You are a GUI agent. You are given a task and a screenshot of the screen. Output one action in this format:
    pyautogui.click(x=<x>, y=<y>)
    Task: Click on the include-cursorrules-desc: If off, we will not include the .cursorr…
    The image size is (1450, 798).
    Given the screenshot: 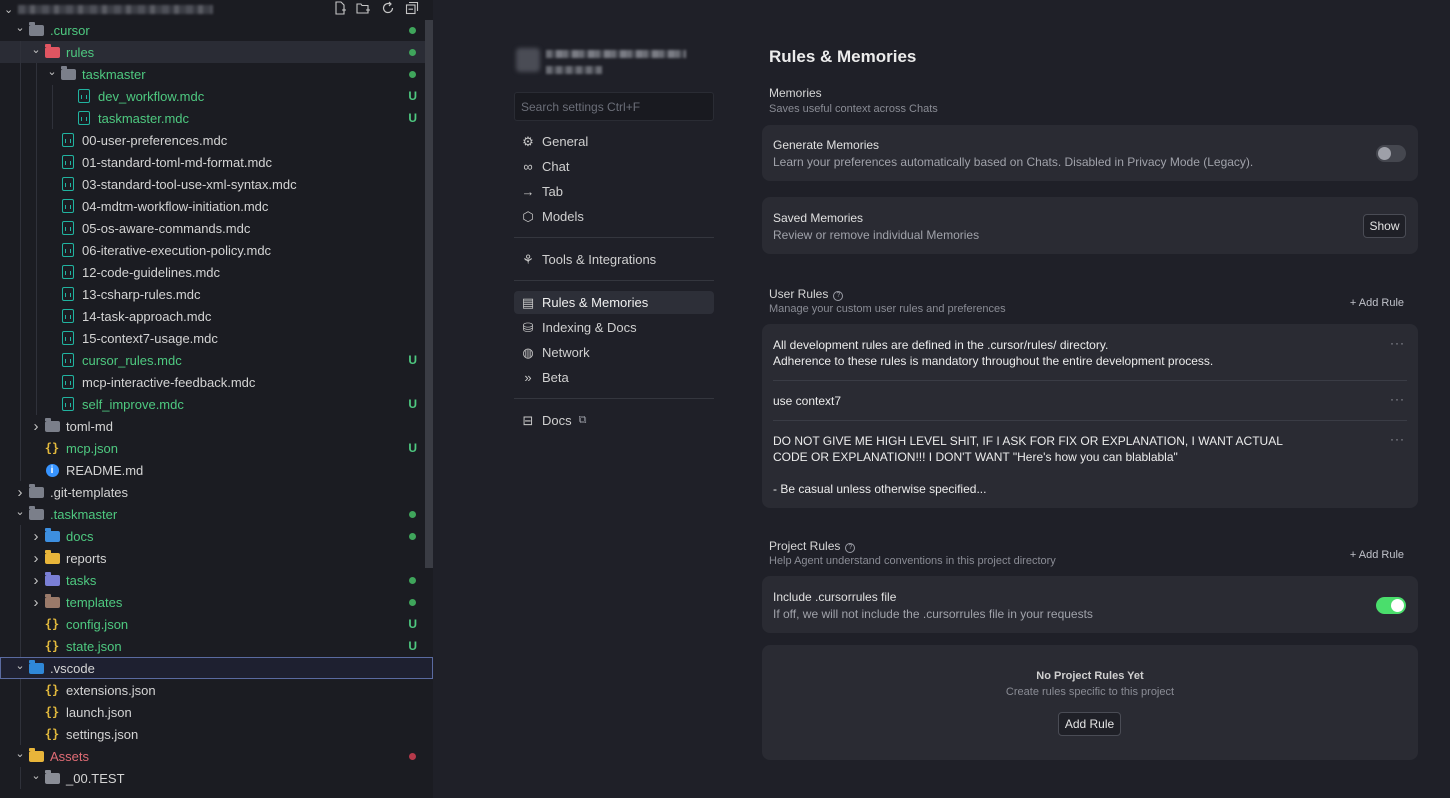 What is the action you would take?
    pyautogui.click(x=933, y=614)
    